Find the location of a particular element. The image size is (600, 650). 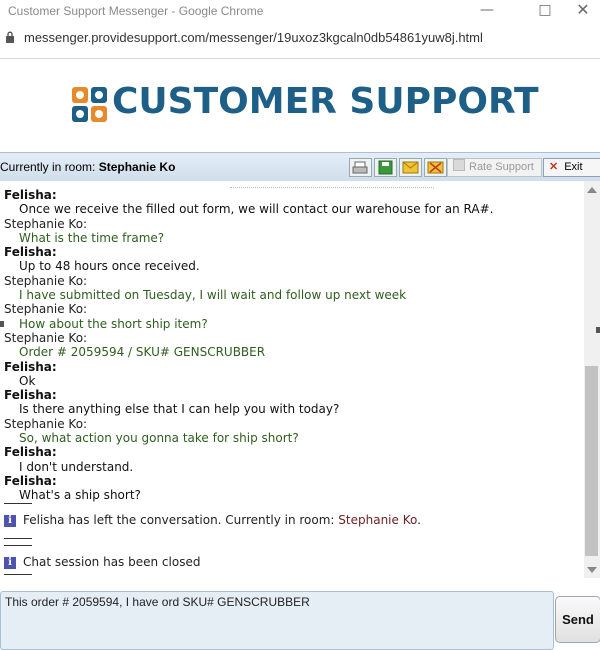

chat-message: Felisha: What's a ship short? is located at coordinates (292, 488).